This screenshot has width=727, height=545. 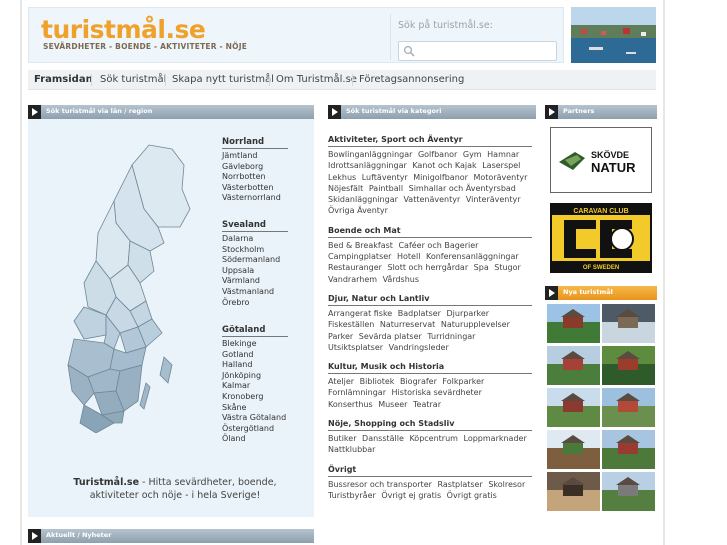 What do you see at coordinates (430, 300) in the screenshot?
I see `category-heading: Djur, Natur och Lantliv` at bounding box center [430, 300].